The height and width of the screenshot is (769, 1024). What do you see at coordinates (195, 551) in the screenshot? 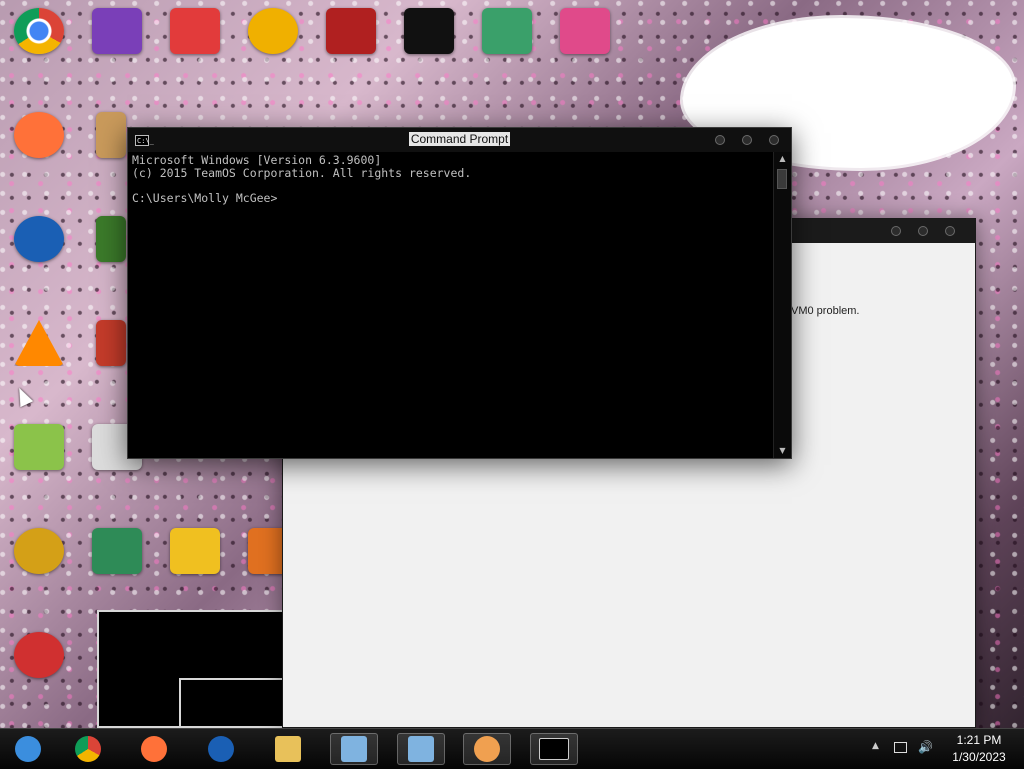
I see `desktop-icon-chinese` at bounding box center [195, 551].